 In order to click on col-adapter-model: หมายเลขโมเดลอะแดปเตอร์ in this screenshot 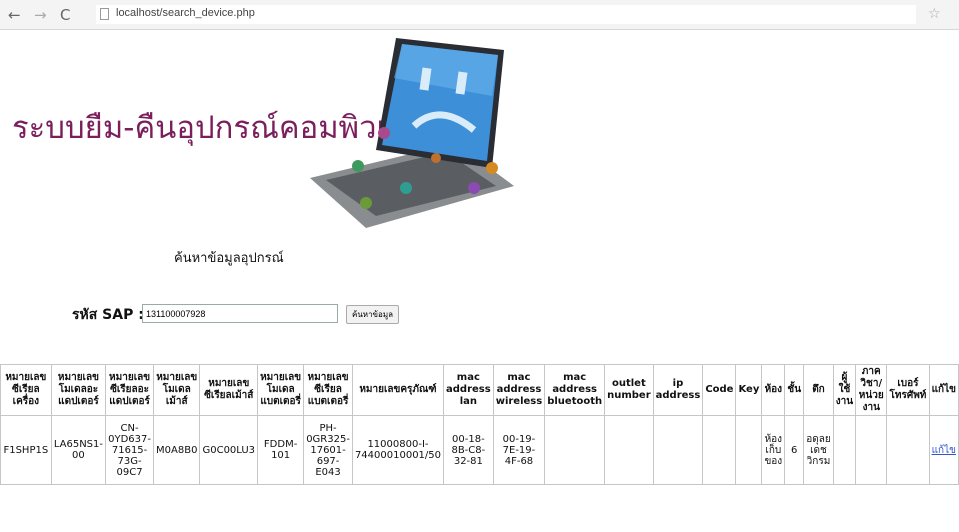, I will do `click(78, 390)`.